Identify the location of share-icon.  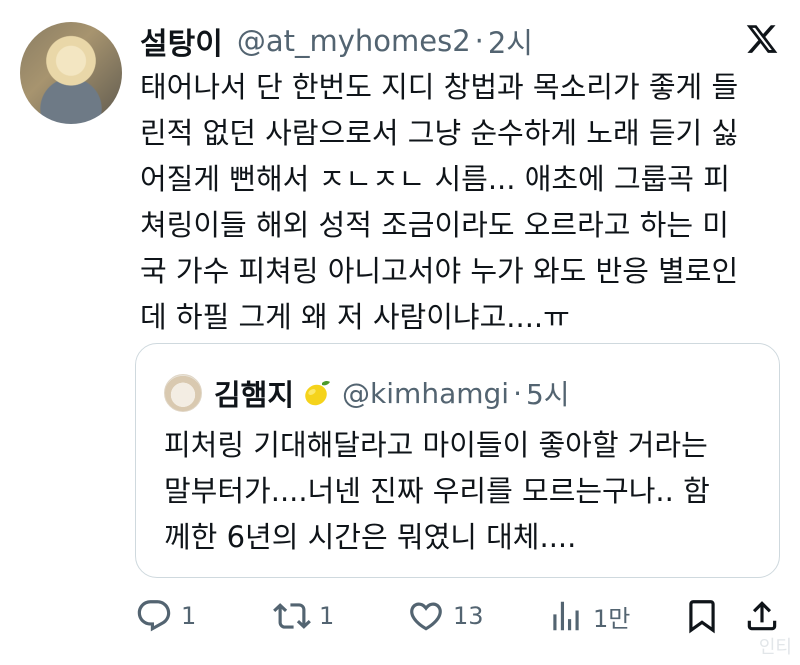
(762, 616).